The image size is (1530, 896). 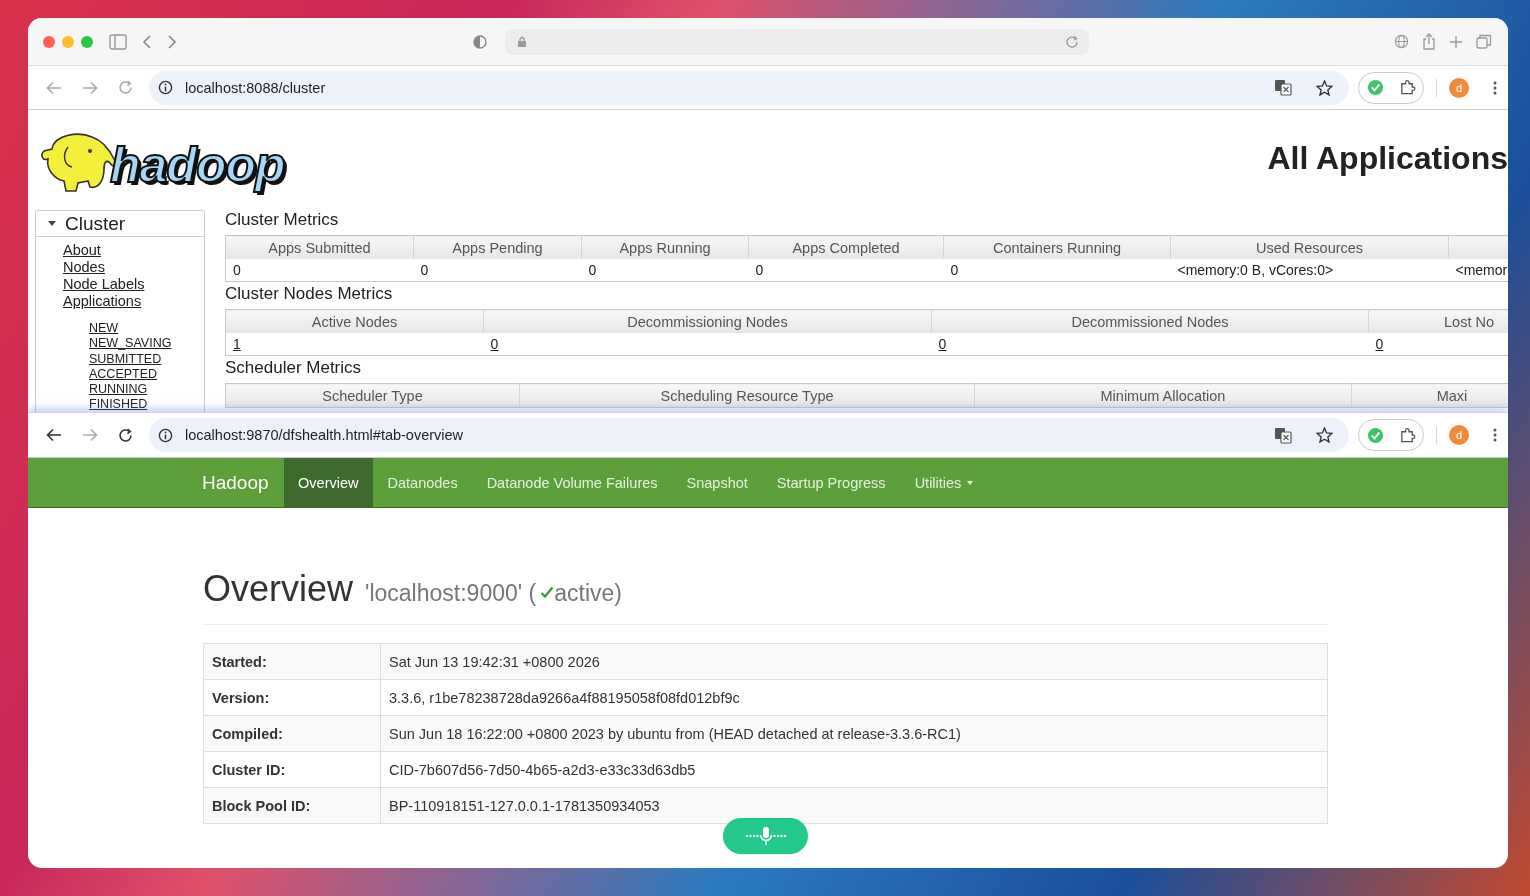 What do you see at coordinates (82, 250) in the screenshot?
I see `sidebar-link: About` at bounding box center [82, 250].